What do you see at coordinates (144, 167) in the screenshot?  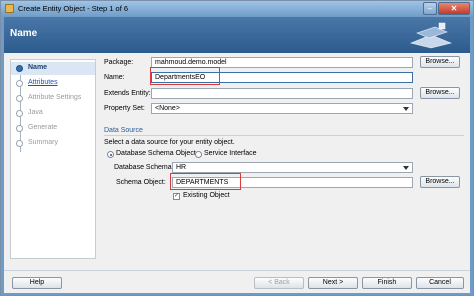 I see `database-schema-label: Database Schema:` at bounding box center [144, 167].